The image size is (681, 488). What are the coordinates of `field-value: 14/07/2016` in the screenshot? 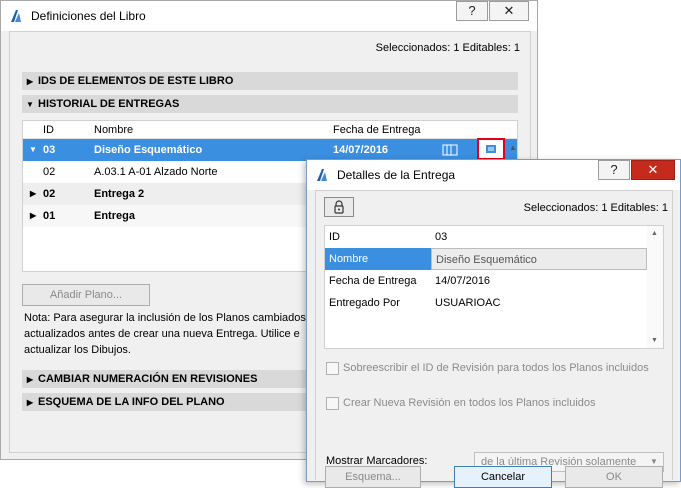 It's located at (463, 281).